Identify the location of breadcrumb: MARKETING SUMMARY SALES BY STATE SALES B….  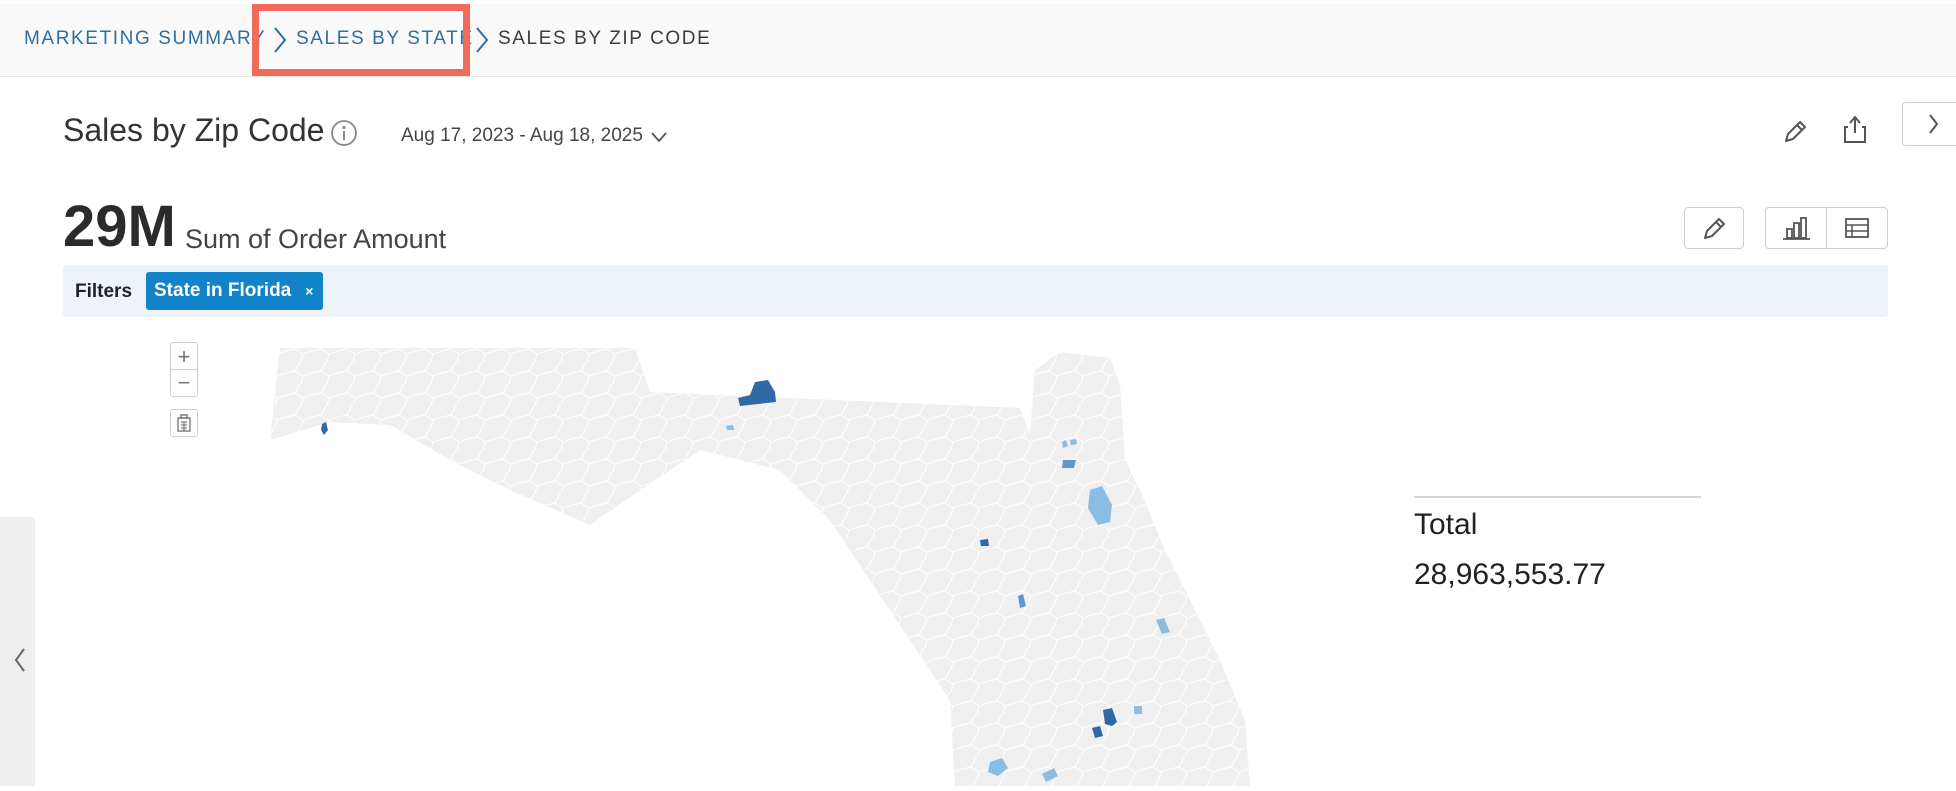
(978, 40).